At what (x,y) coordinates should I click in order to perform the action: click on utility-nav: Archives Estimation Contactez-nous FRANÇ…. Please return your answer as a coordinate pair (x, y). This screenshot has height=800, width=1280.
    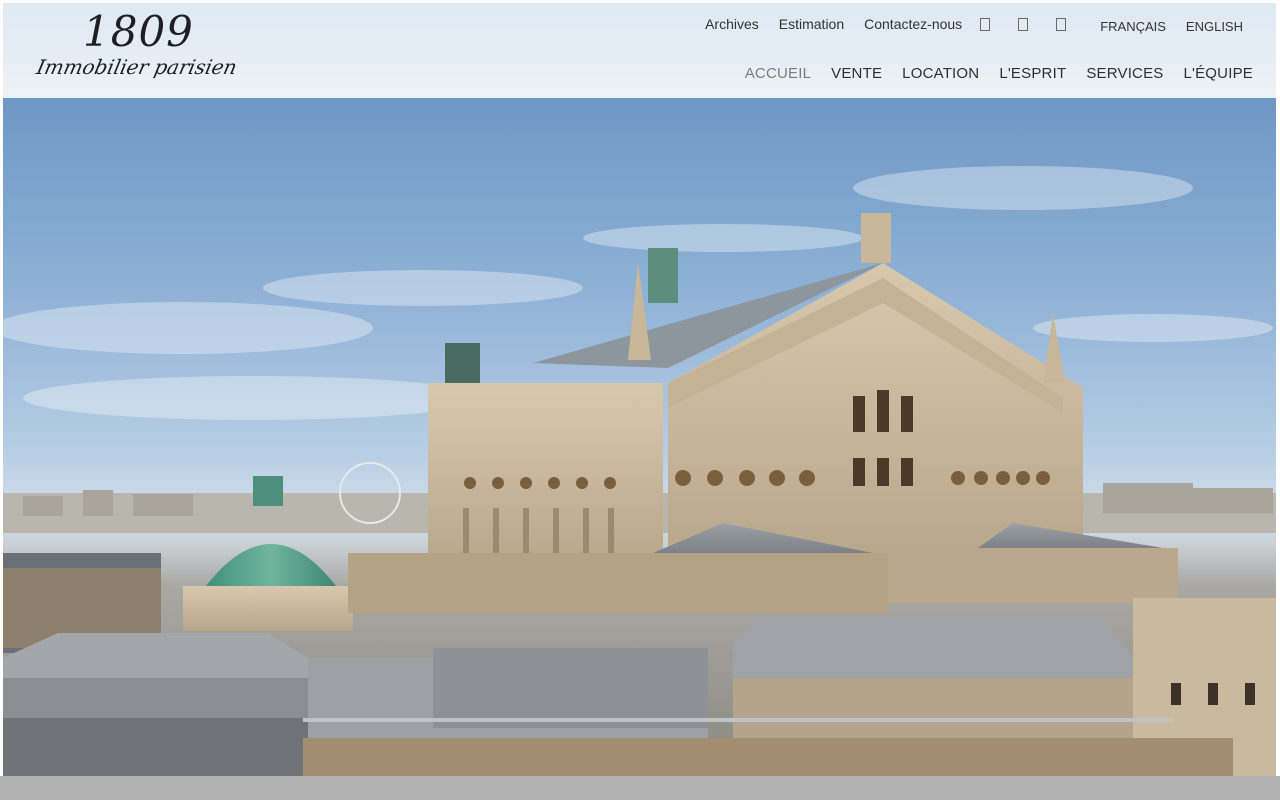
    Looking at the image, I should click on (974, 25).